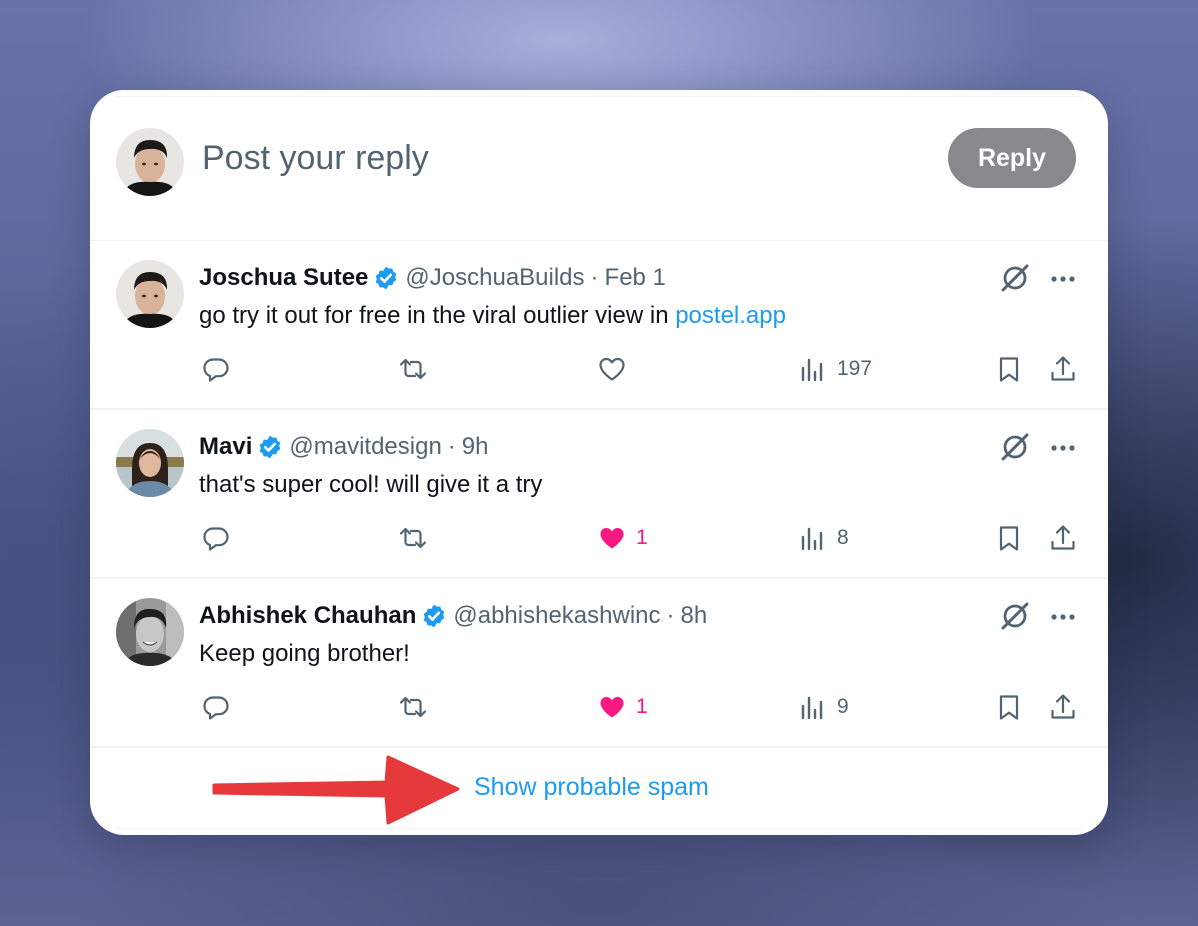 The image size is (1198, 926). I want to click on views-count: 197, so click(855, 368).